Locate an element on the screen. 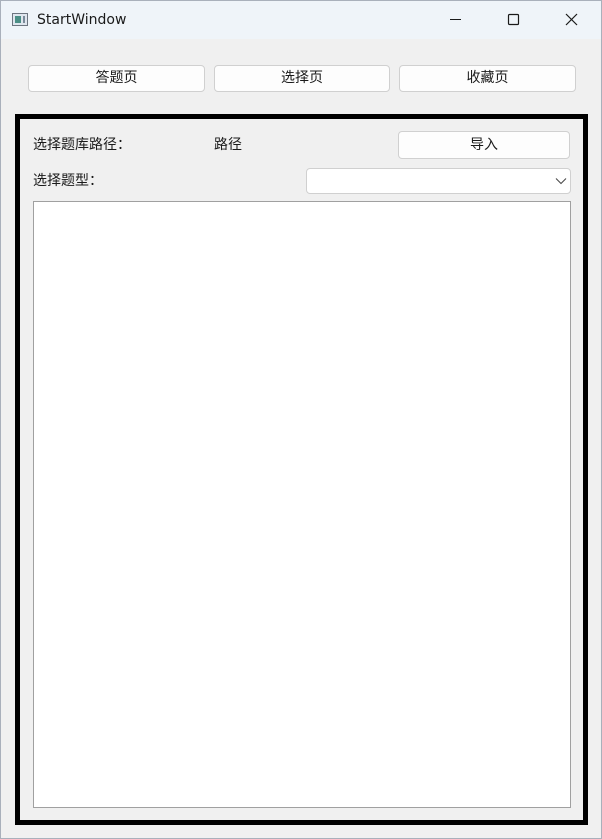 This screenshot has width=602, height=839. maximize-button is located at coordinates (513, 20).